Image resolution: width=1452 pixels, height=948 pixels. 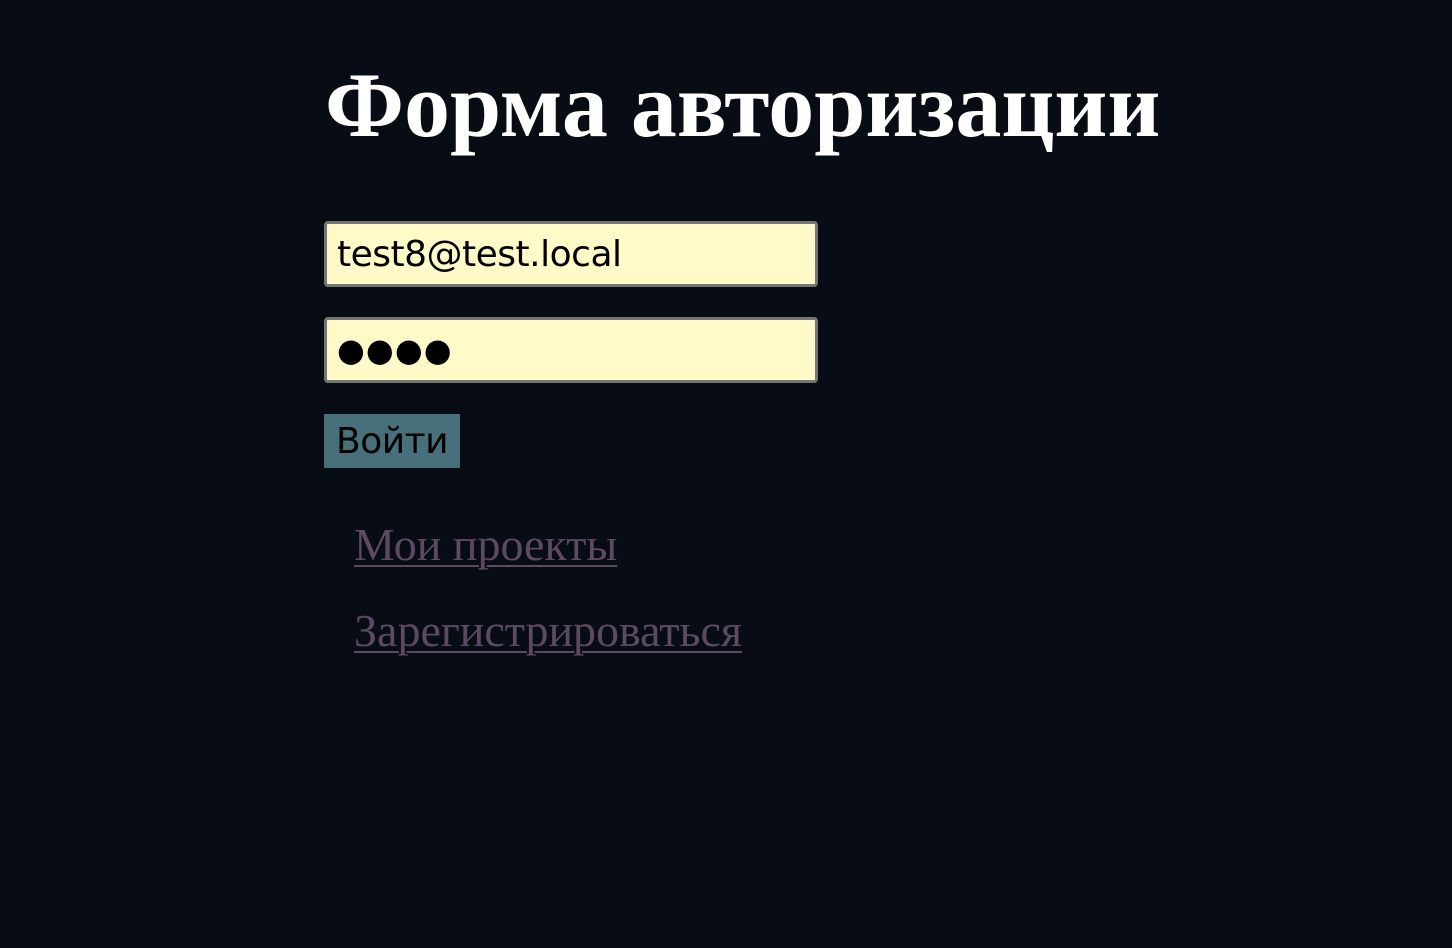 I want to click on login-button: Войти, so click(x=392, y=441).